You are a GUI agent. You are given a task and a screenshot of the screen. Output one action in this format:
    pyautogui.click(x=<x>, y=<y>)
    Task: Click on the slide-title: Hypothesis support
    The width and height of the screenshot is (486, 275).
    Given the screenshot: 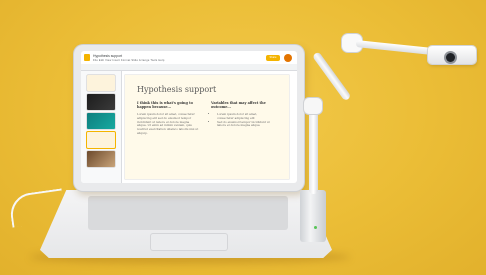 What is the action you would take?
    pyautogui.click(x=177, y=89)
    